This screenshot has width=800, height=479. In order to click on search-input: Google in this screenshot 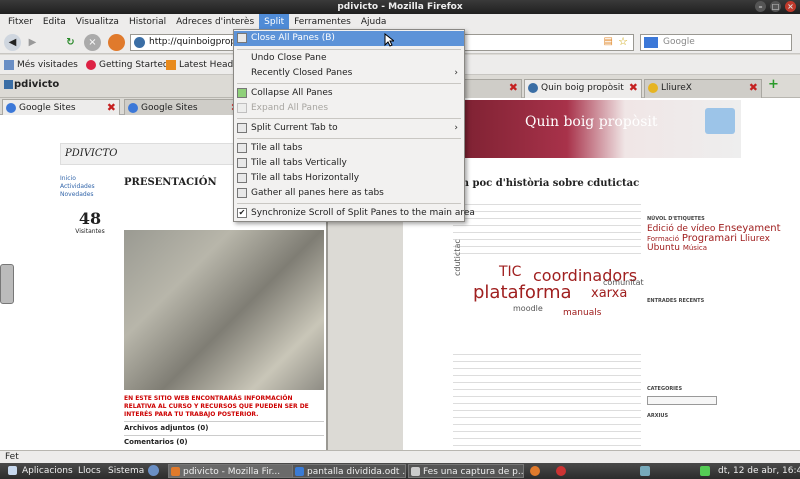, I will do `click(716, 42)`.